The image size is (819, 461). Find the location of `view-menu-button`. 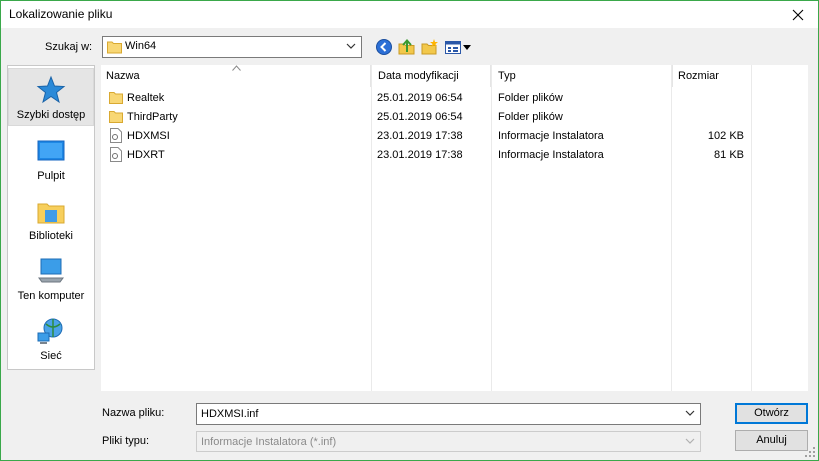

view-menu-button is located at coordinates (457, 47).